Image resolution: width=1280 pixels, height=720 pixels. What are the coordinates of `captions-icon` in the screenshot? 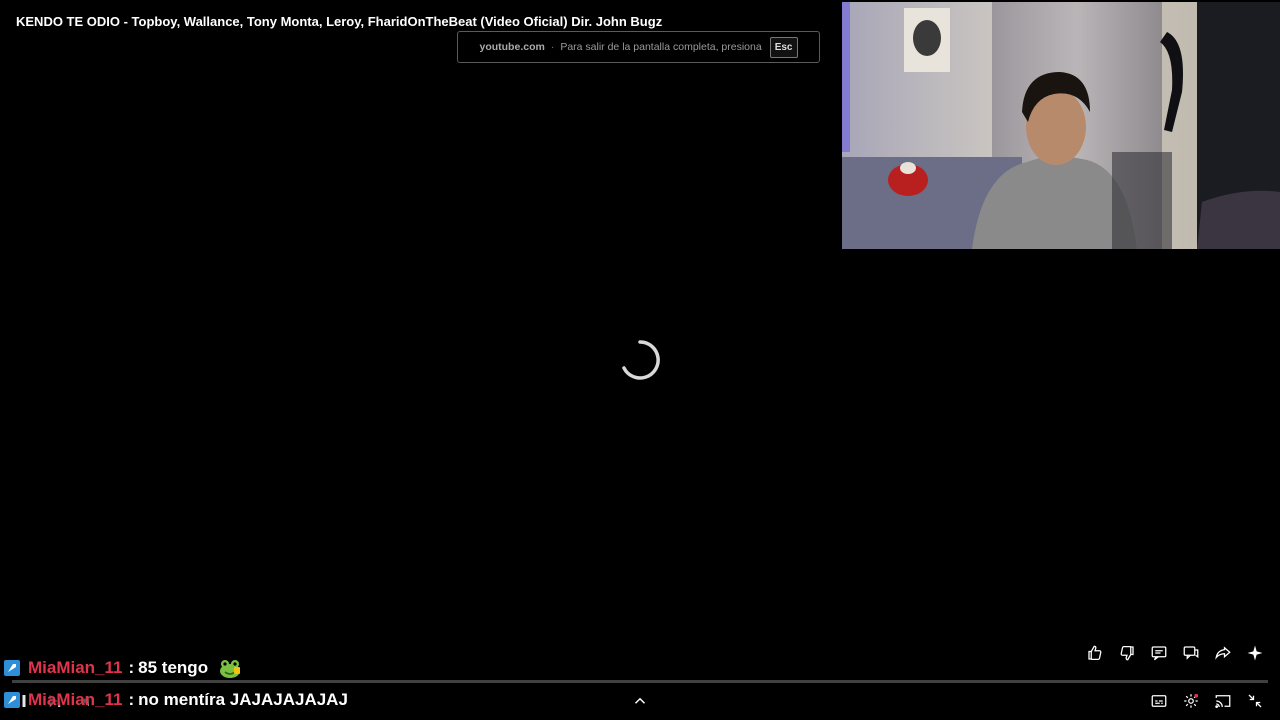 It's located at (1159, 701).